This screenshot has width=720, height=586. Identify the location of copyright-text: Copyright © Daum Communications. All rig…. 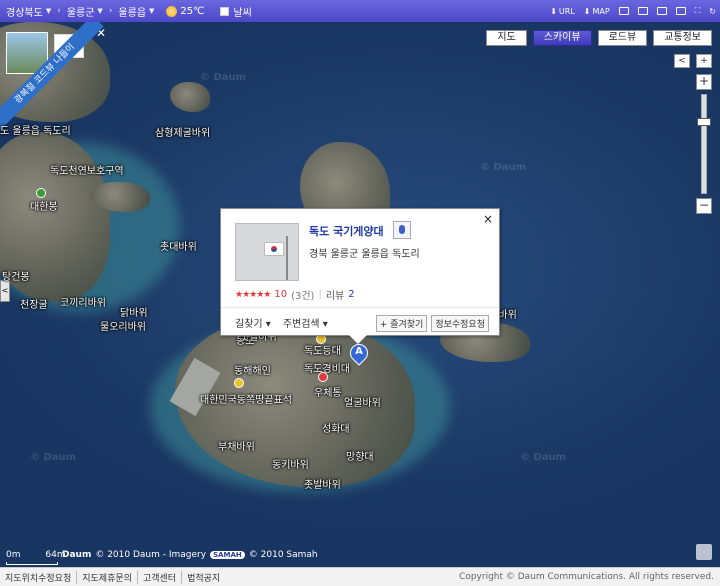
(586, 577).